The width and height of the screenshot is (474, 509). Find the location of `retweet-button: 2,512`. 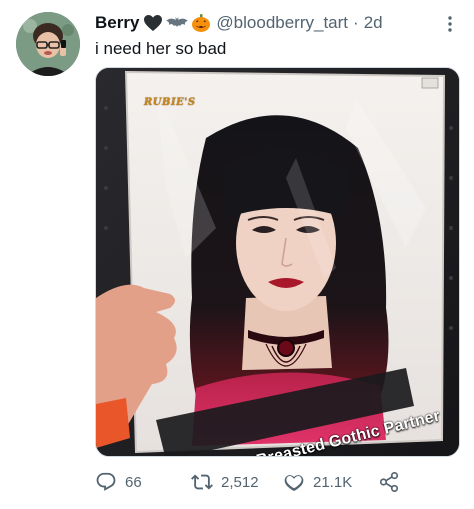

retweet-button: 2,512 is located at coordinates (225, 482).